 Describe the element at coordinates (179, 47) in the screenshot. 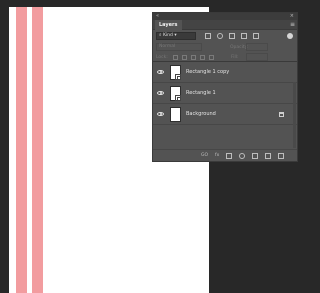

I see `blend-mode-select: Normal` at that location.